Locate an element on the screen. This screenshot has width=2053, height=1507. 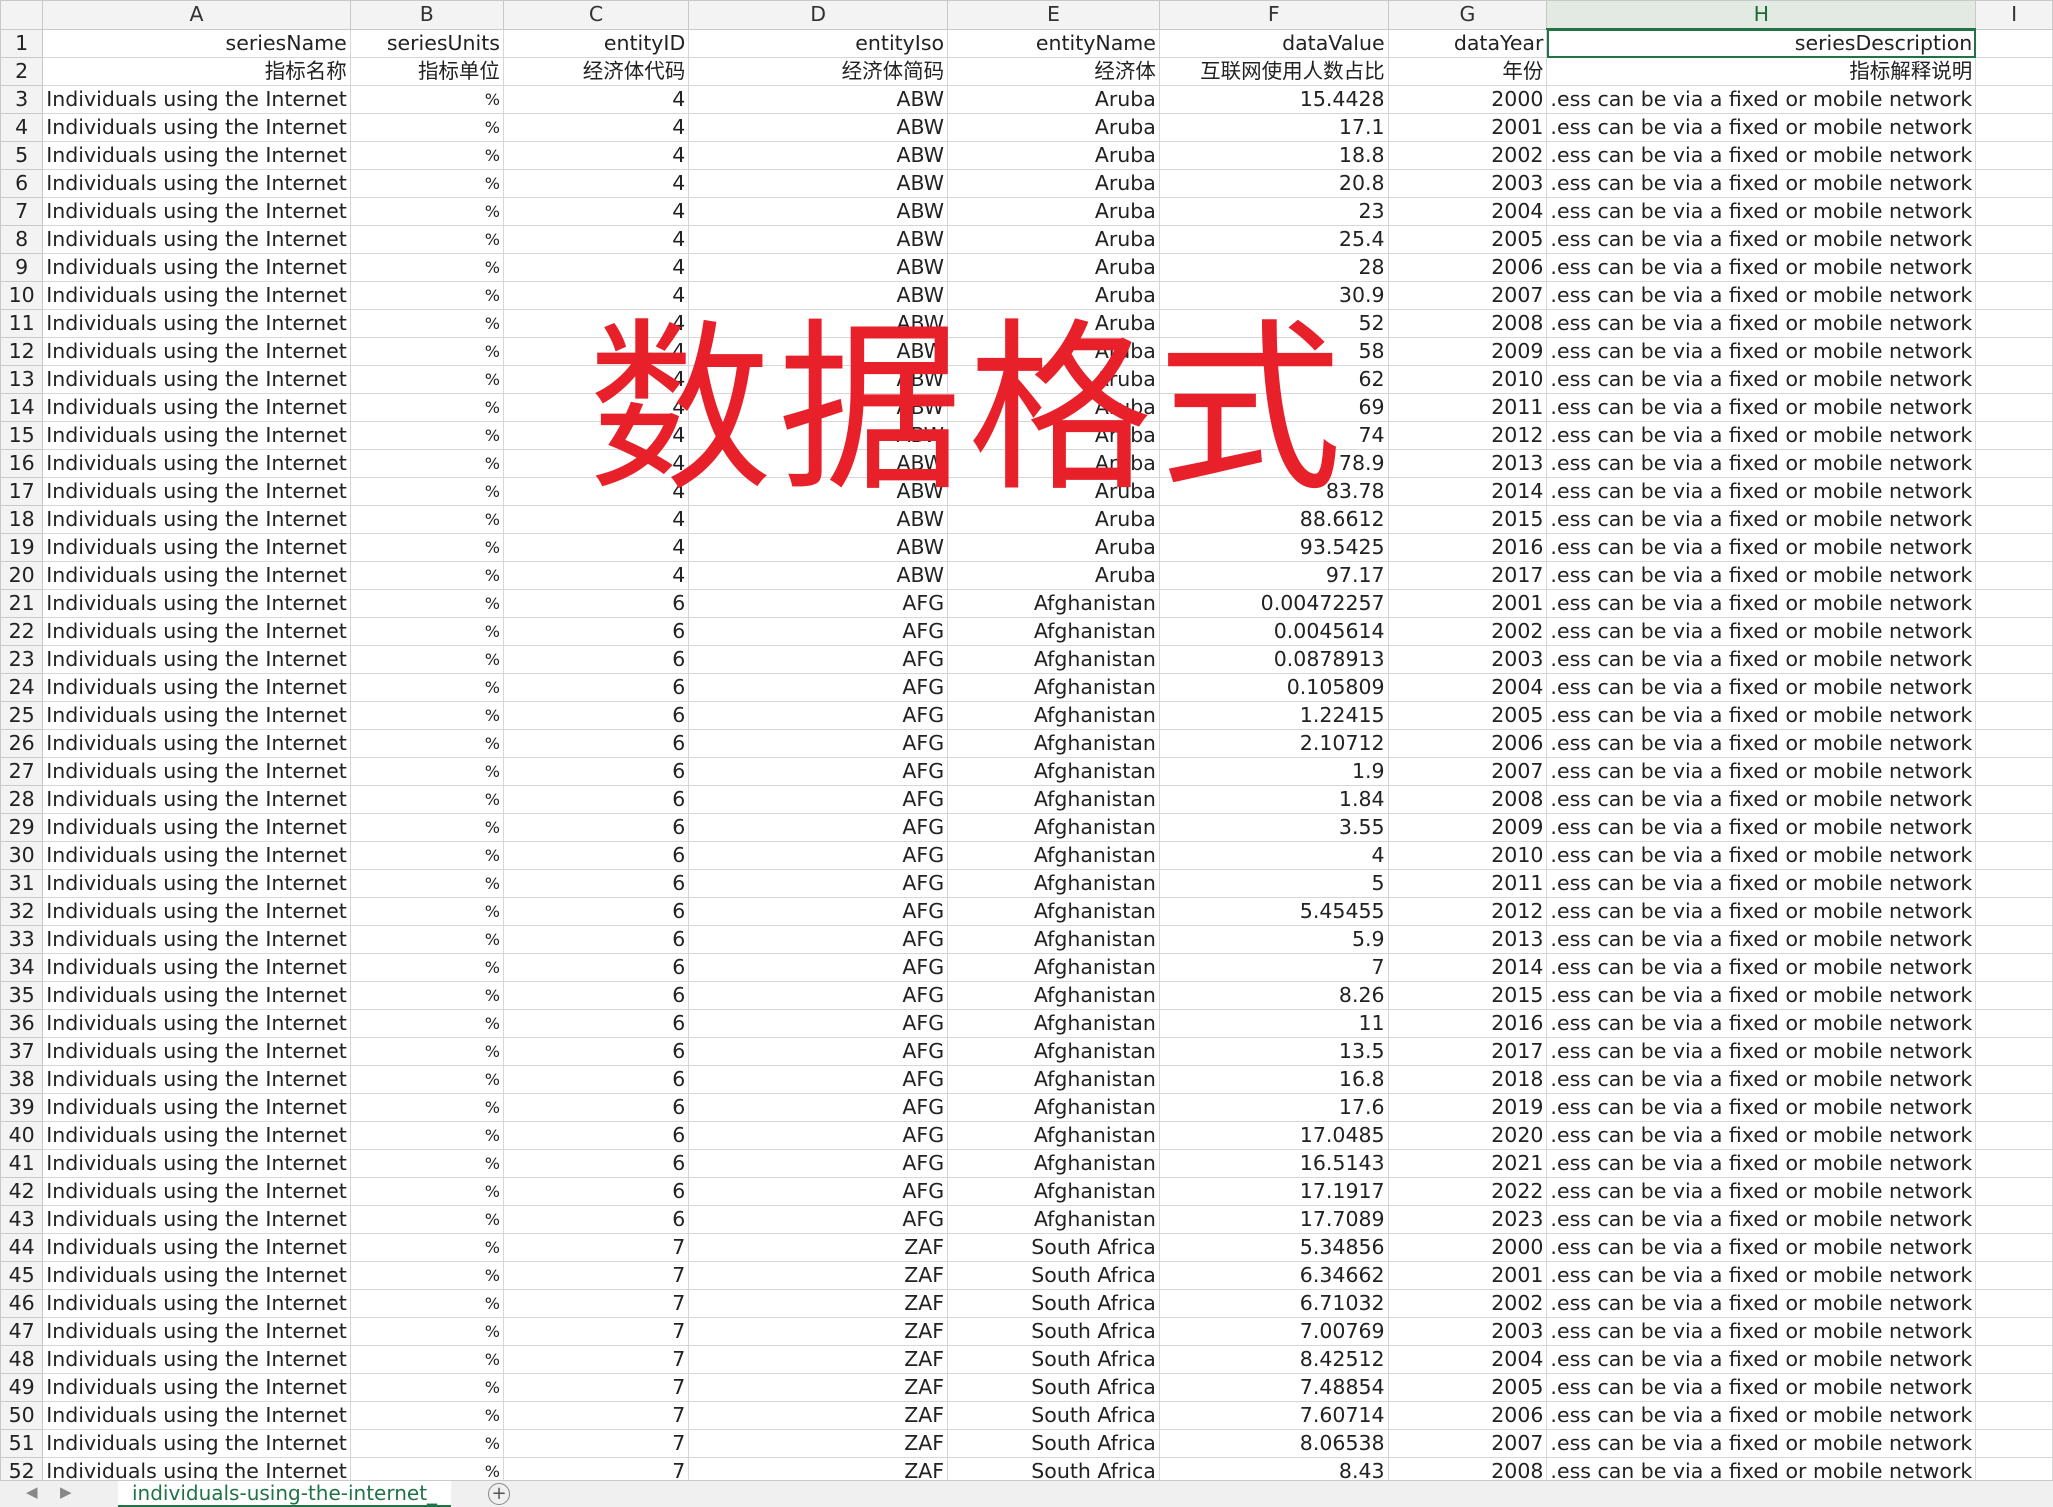
cell: 0.0045614 is located at coordinates (1273, 631).